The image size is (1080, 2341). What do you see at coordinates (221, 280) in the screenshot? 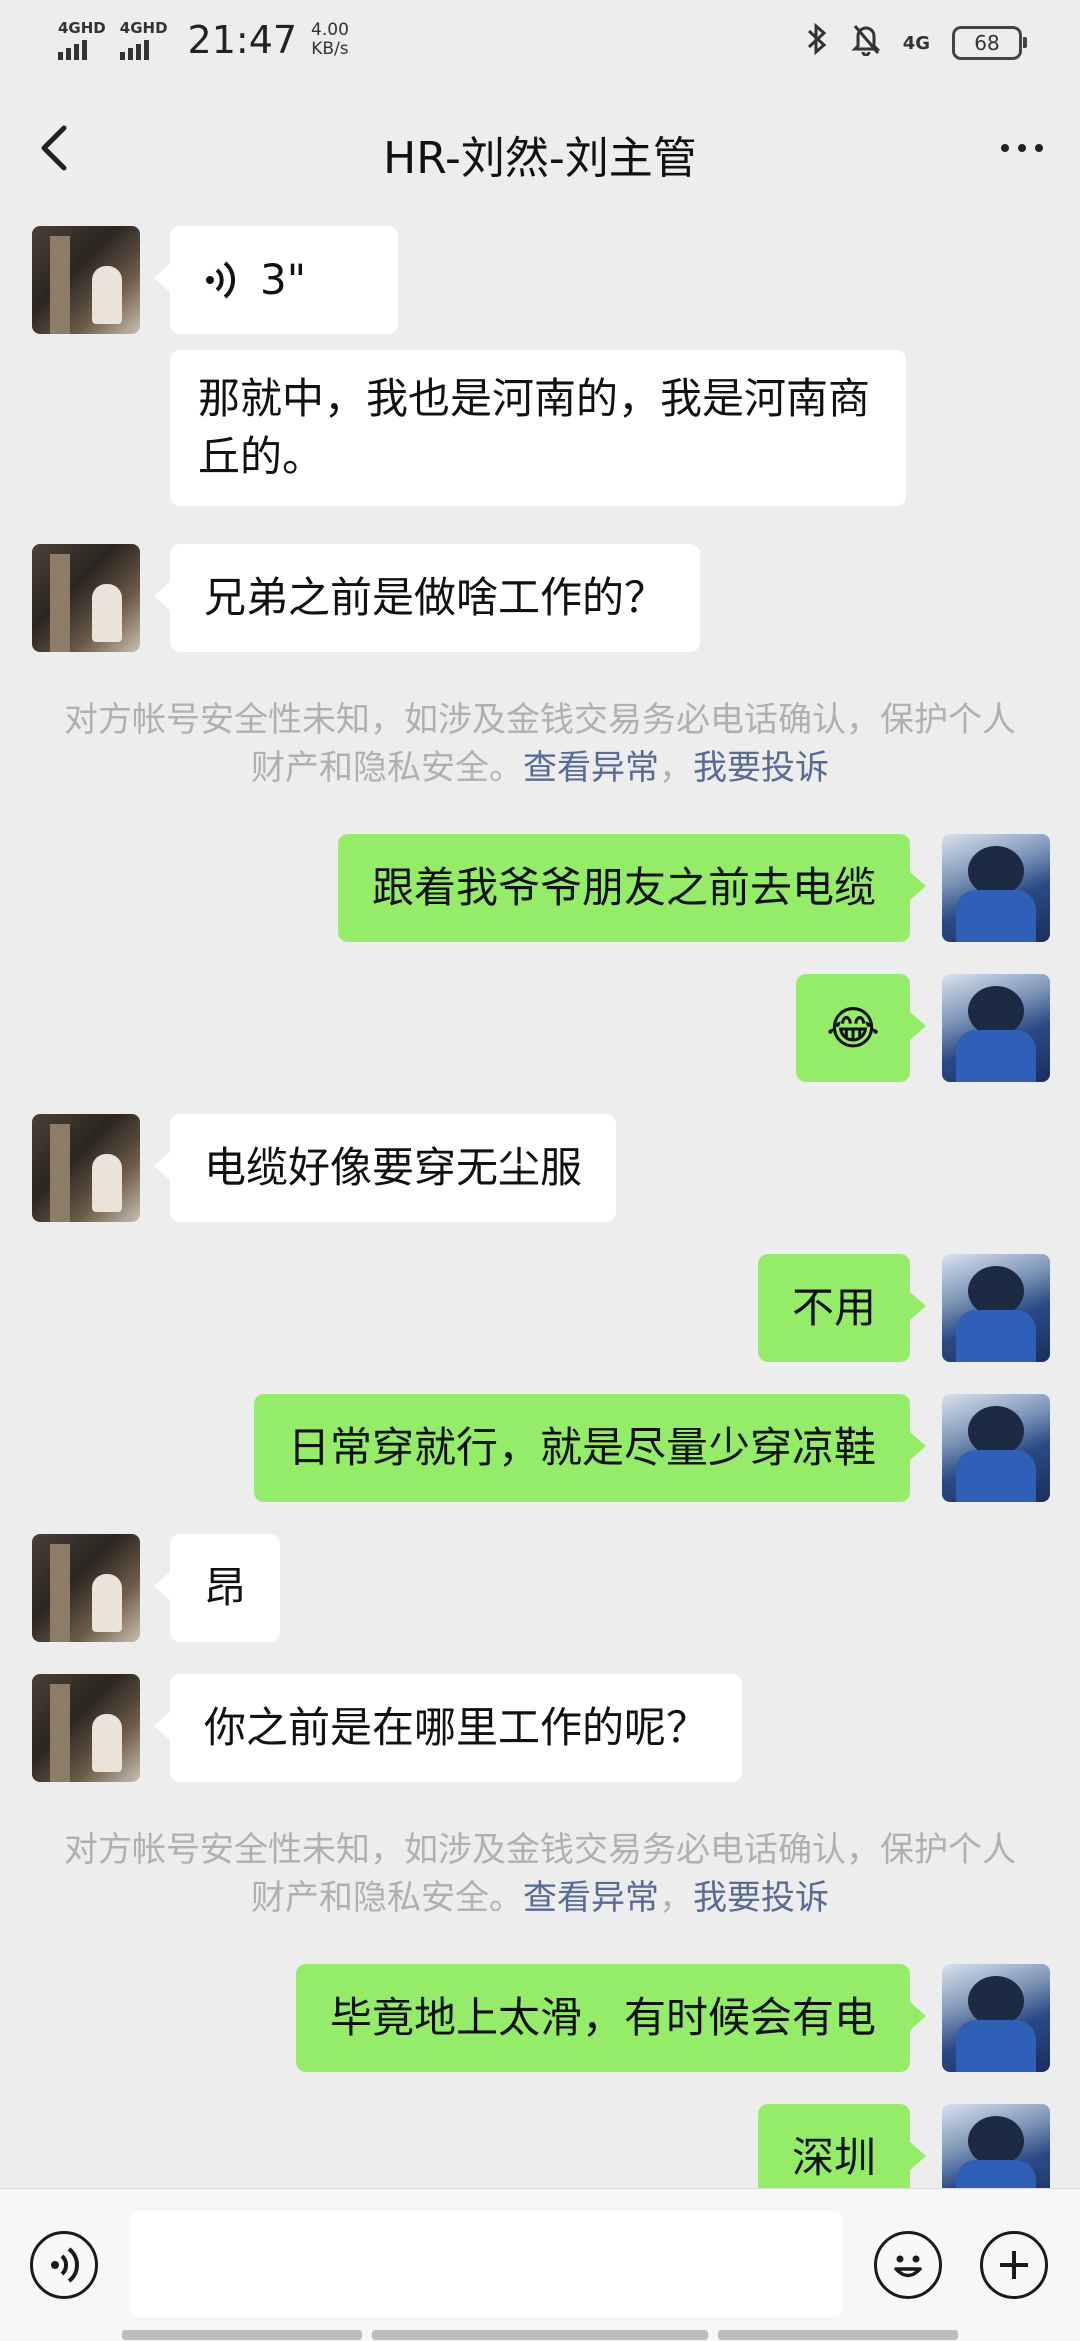
I see `voice-wave-icon` at bounding box center [221, 280].